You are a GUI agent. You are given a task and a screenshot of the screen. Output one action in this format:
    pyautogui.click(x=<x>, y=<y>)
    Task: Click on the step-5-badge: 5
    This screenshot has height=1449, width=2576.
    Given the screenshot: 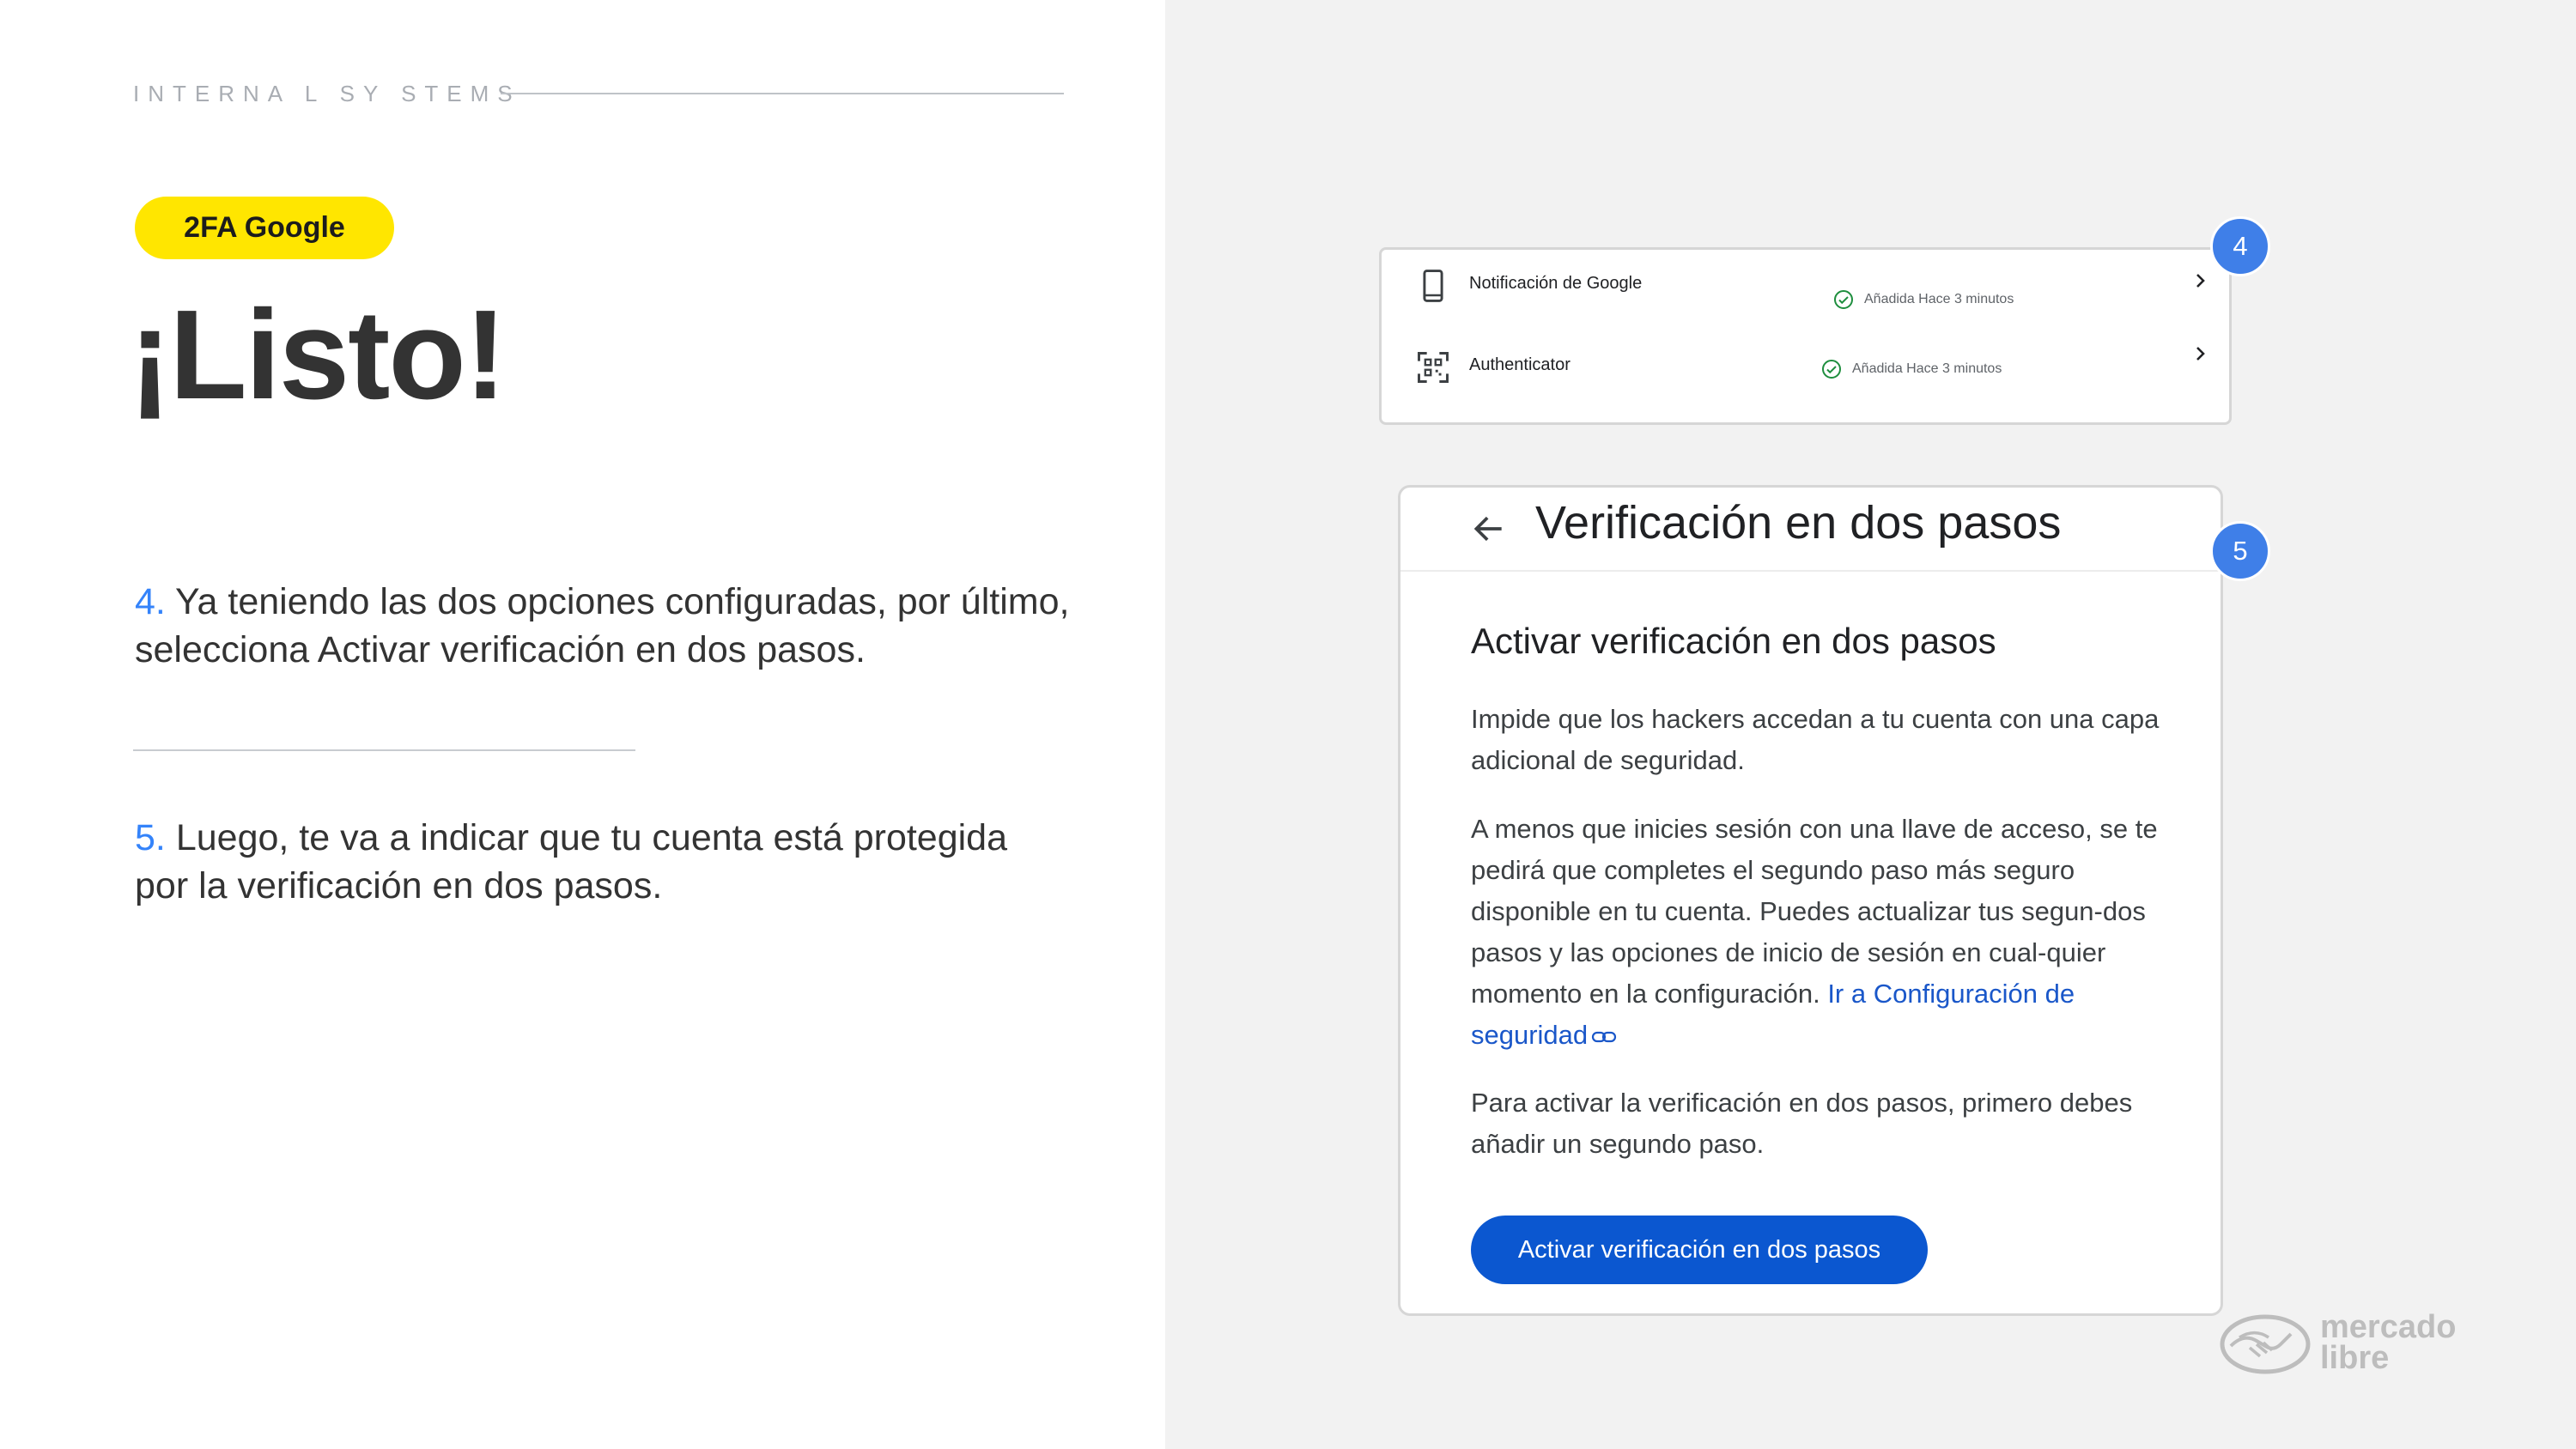 What is the action you would take?
    pyautogui.click(x=2240, y=551)
    